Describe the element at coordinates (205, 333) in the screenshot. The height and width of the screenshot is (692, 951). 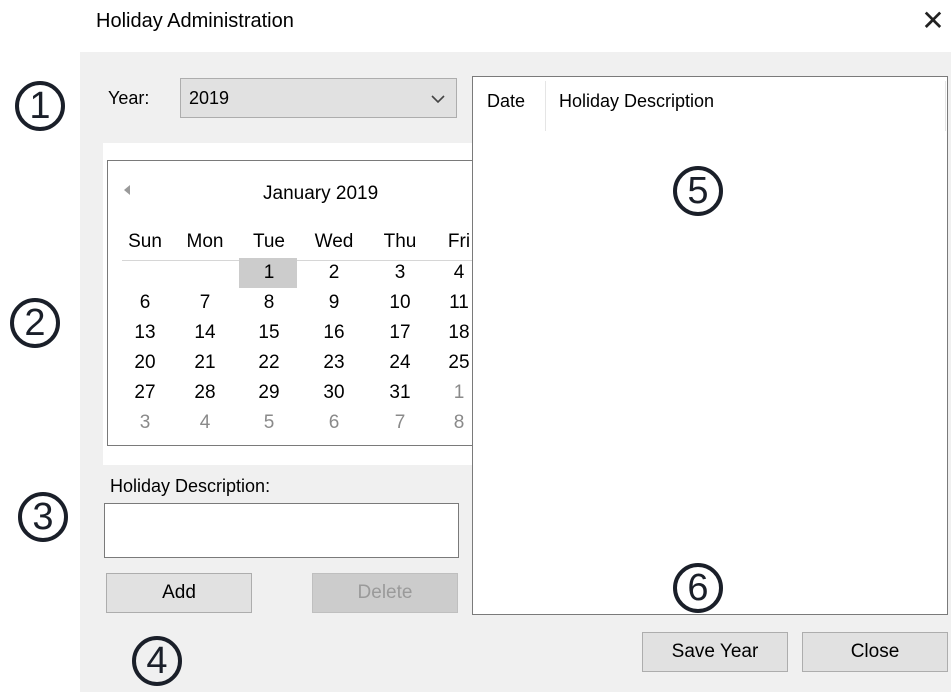
I see `calendar-day: 14` at that location.